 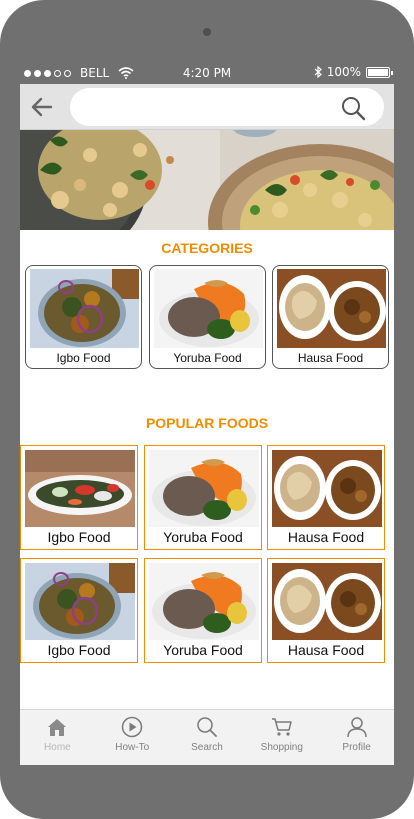 I want to click on category-card-hausa: Hausa Food, so click(x=330, y=317).